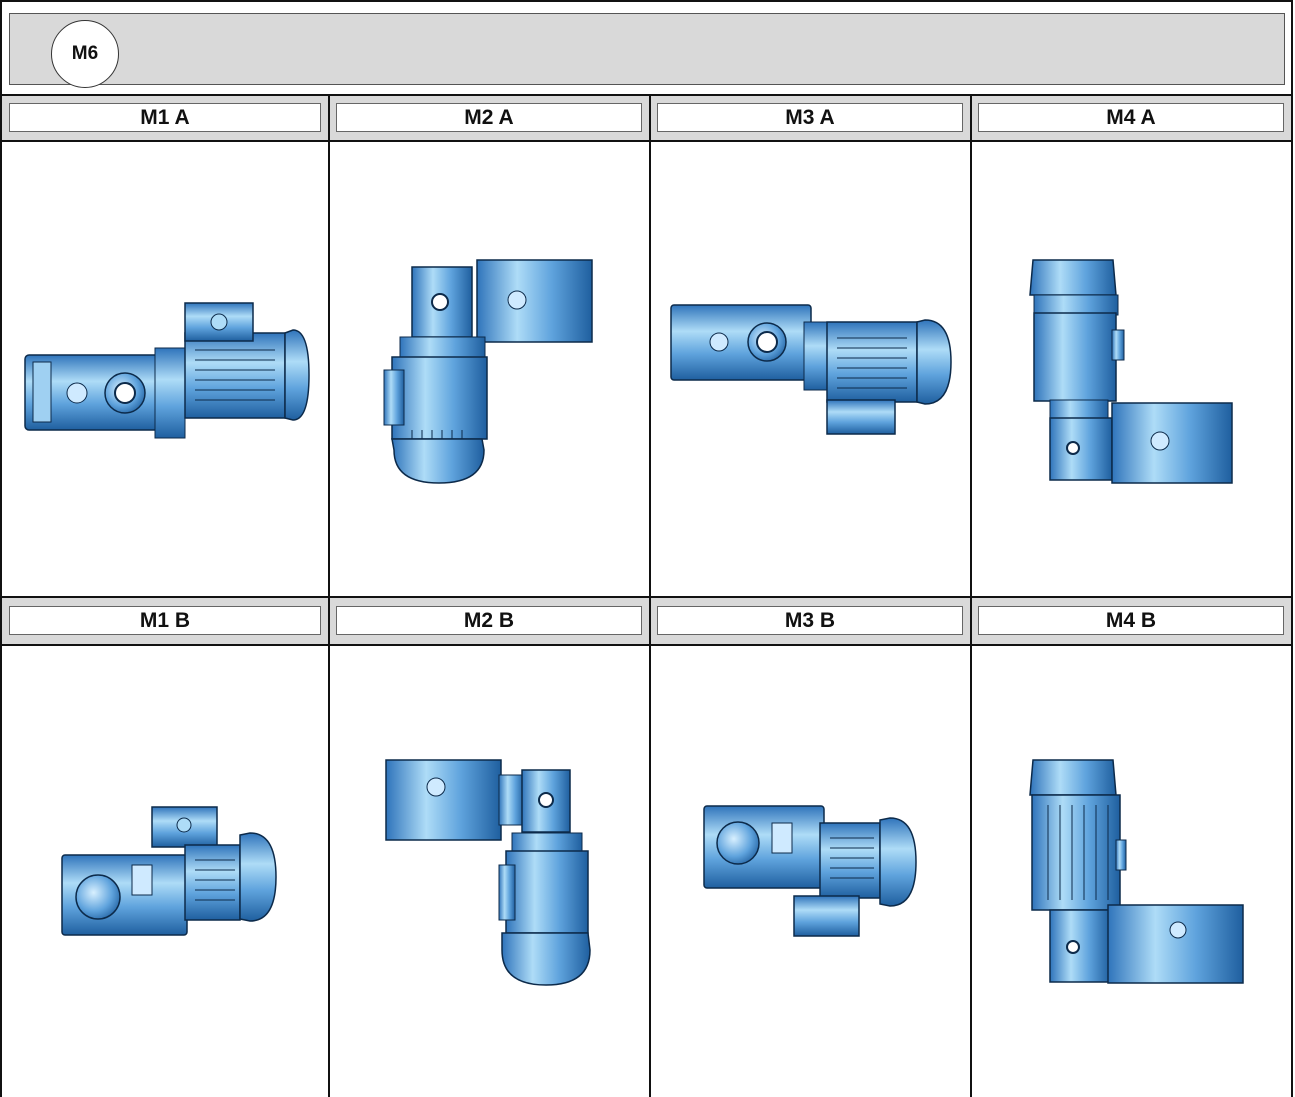 Image resolution: width=1295 pixels, height=1097 pixels. I want to click on label-m2-a: M2 A, so click(489, 117).